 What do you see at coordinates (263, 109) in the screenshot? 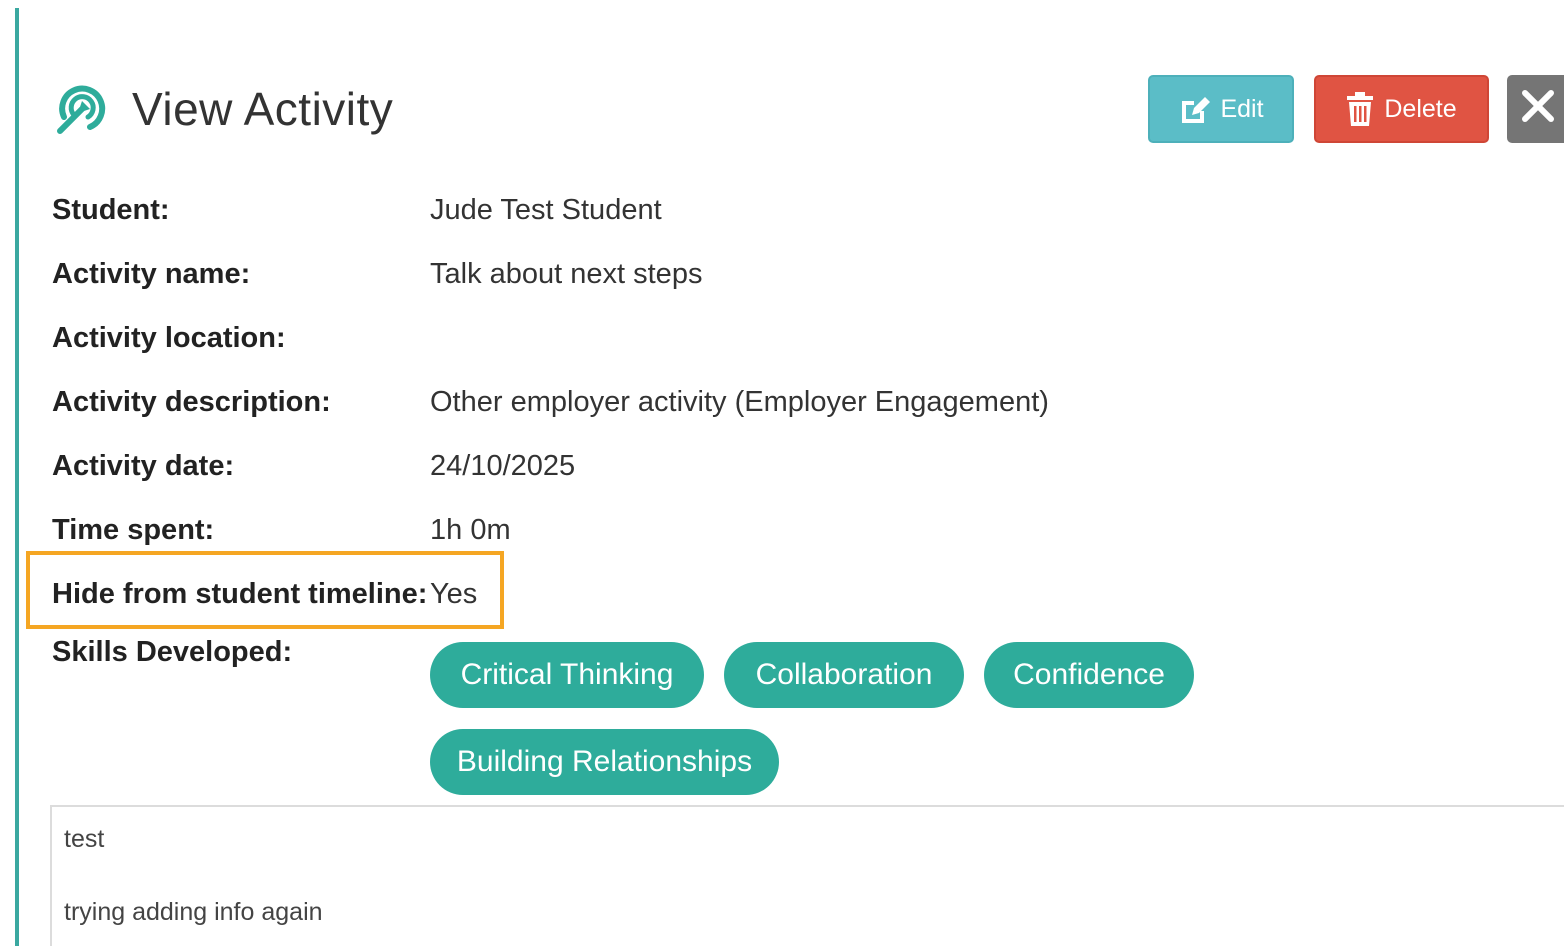
I see `page-title: View Activity` at bounding box center [263, 109].